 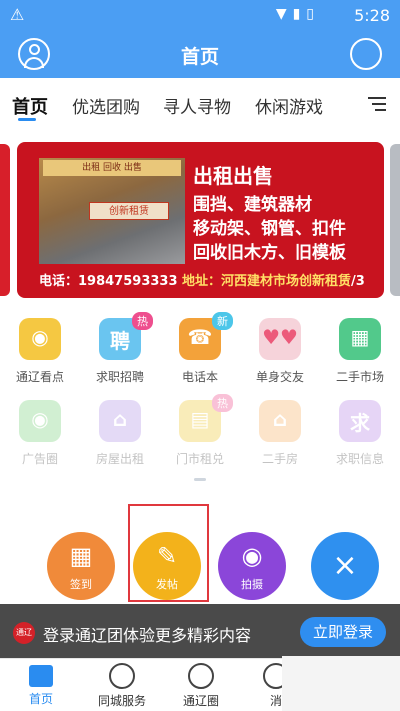 What do you see at coordinates (122, 676) in the screenshot?
I see `grid-icon` at bounding box center [122, 676].